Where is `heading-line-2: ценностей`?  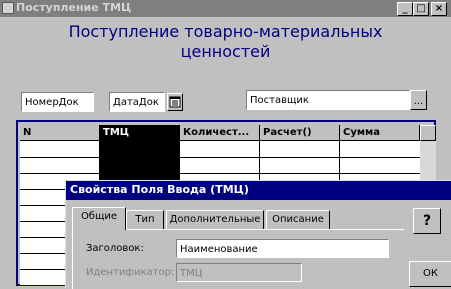 heading-line-2: ценностей is located at coordinates (225, 51).